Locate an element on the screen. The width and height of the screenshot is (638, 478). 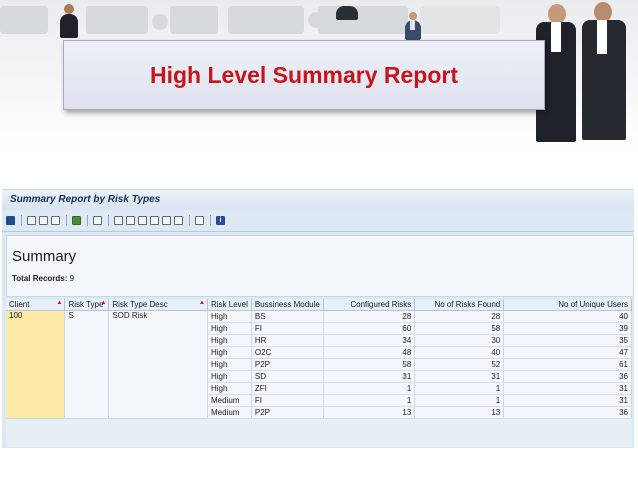
cell-client: 100 is located at coordinates (36, 364).